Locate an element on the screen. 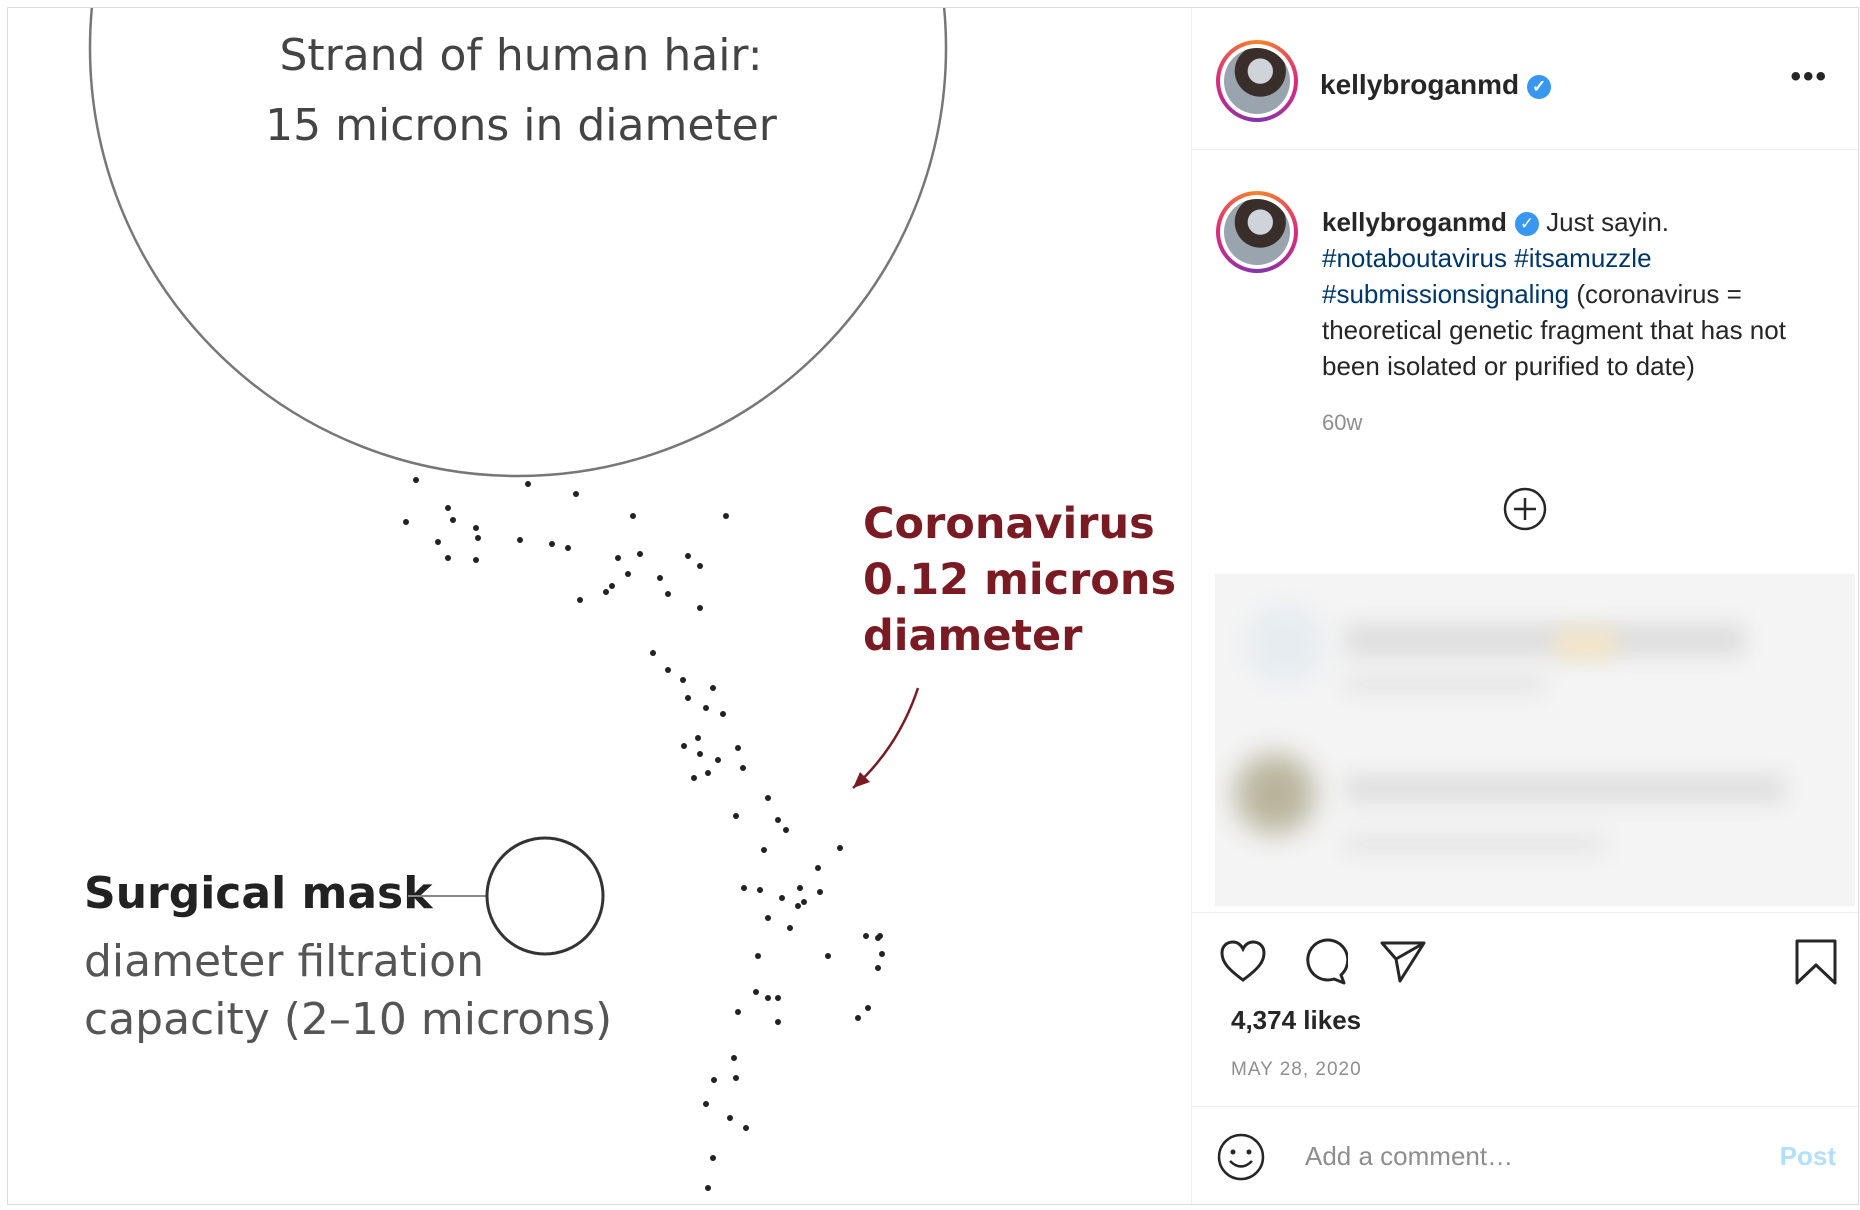  hair-label-line2: 15 microns in diameter is located at coordinates (521, 125).